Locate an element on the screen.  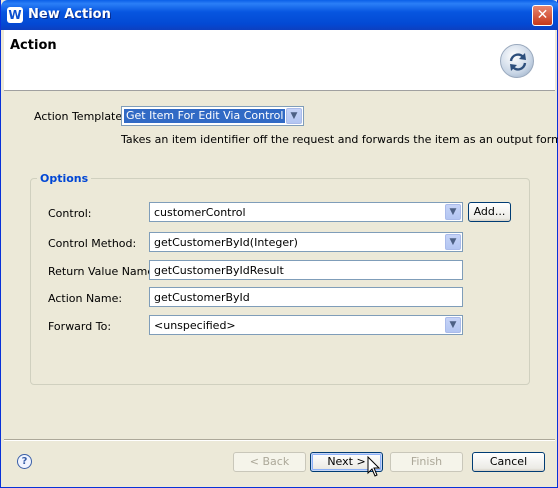
title-bar: W New Action ✕ is located at coordinates (279, 15).